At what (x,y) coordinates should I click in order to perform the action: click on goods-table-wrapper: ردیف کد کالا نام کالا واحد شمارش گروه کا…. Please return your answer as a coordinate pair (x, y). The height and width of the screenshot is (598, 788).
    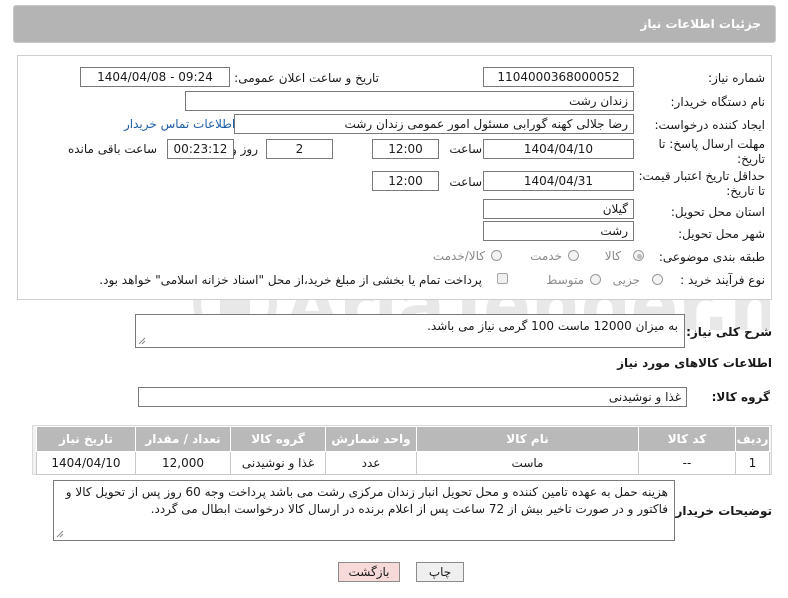
    Looking at the image, I should click on (402, 450).